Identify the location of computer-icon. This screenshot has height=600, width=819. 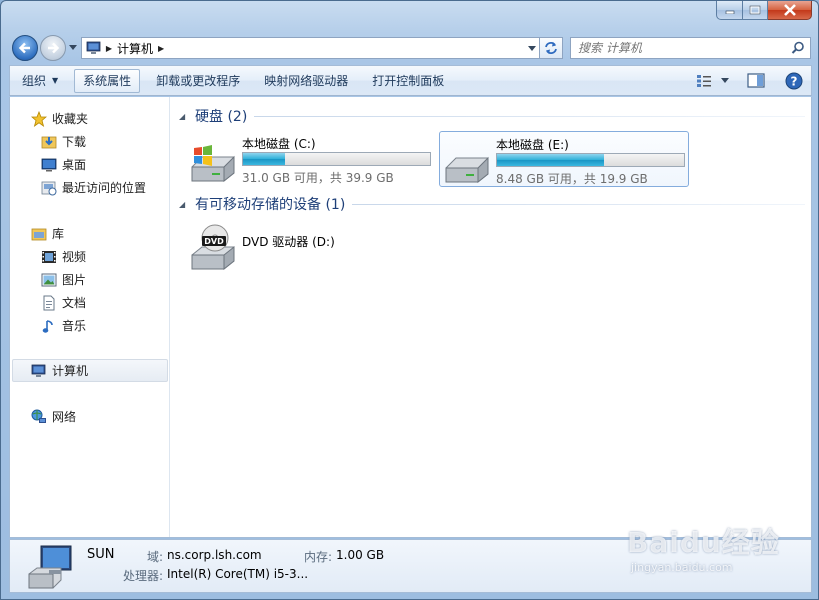
(50, 567).